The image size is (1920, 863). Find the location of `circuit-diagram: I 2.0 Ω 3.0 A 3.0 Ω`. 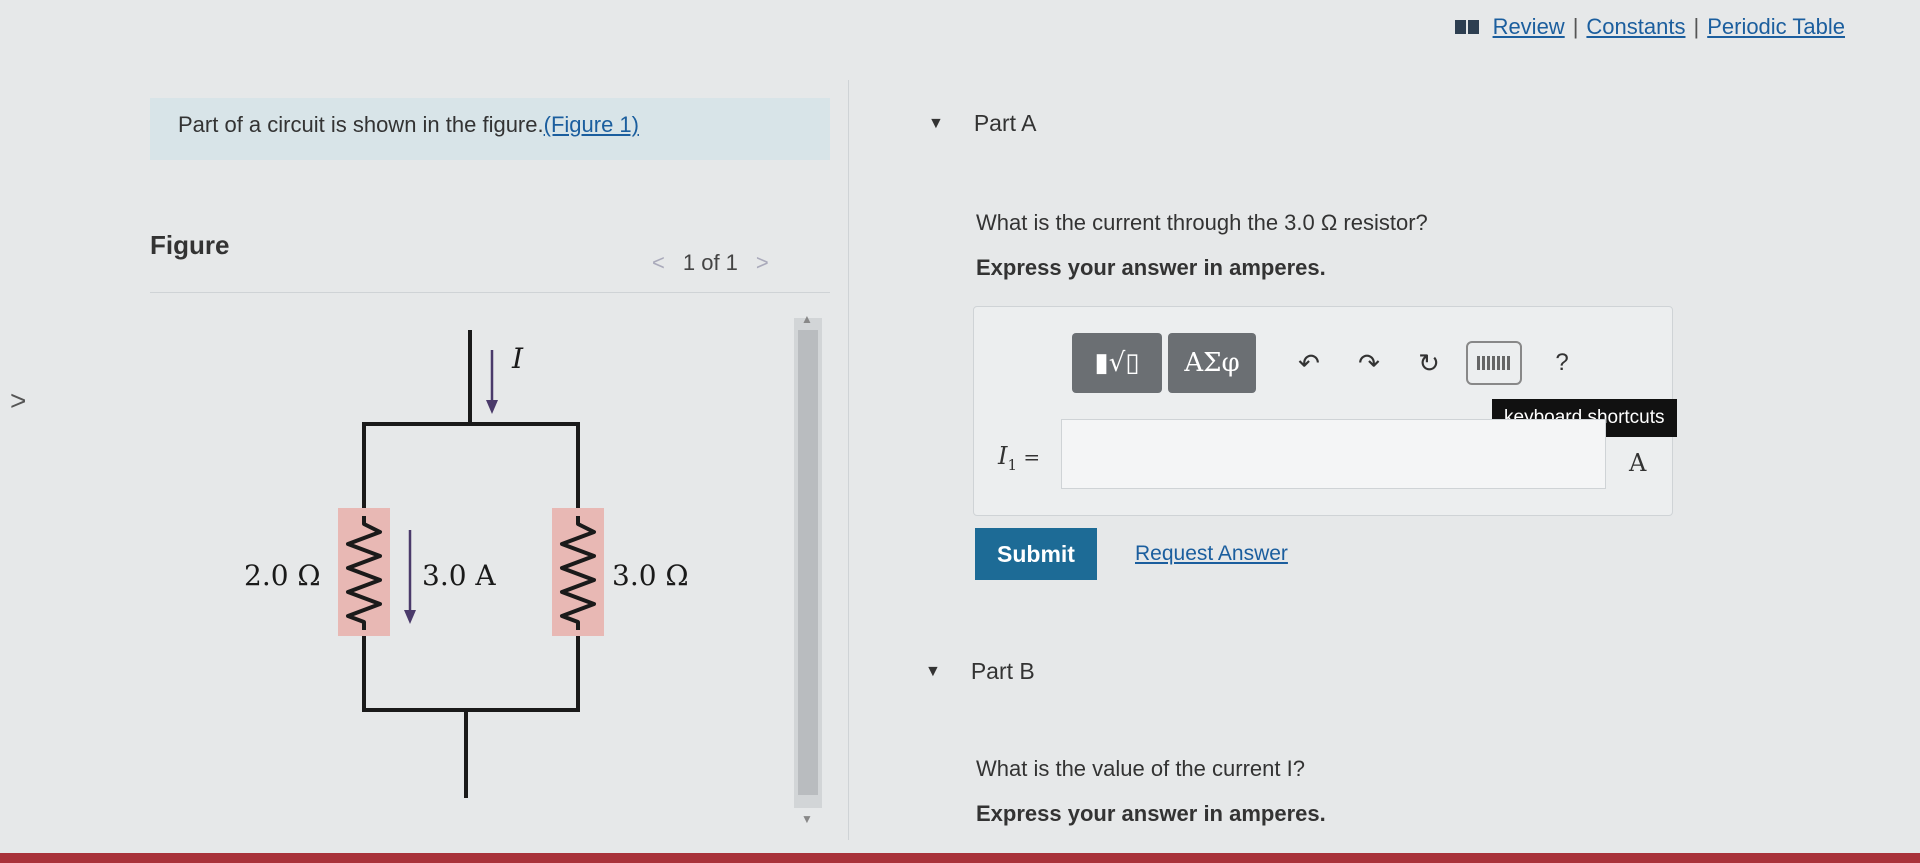

circuit-diagram: I 2.0 Ω 3.0 A 3.0 Ω is located at coordinates (466, 564).